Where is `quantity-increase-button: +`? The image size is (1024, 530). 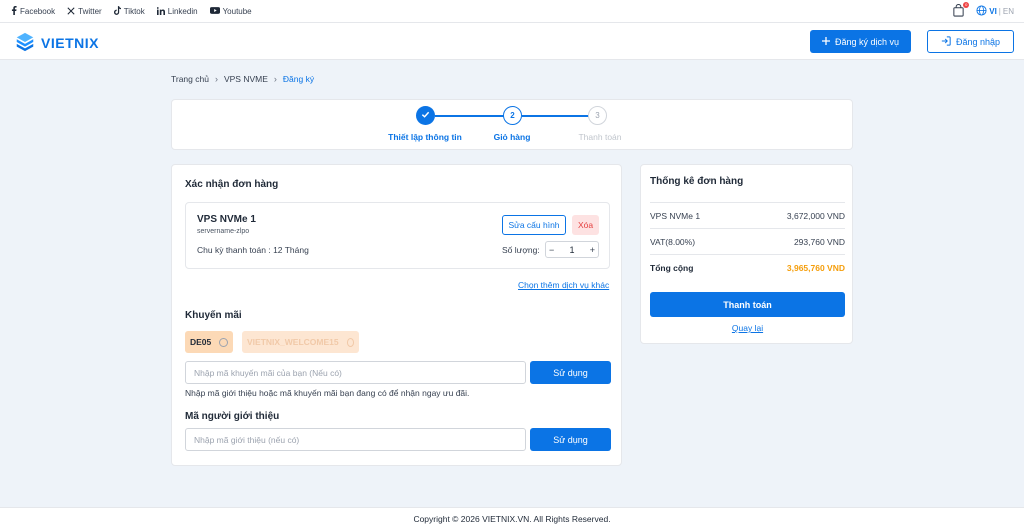
quantity-increase-button: + is located at coordinates (592, 250).